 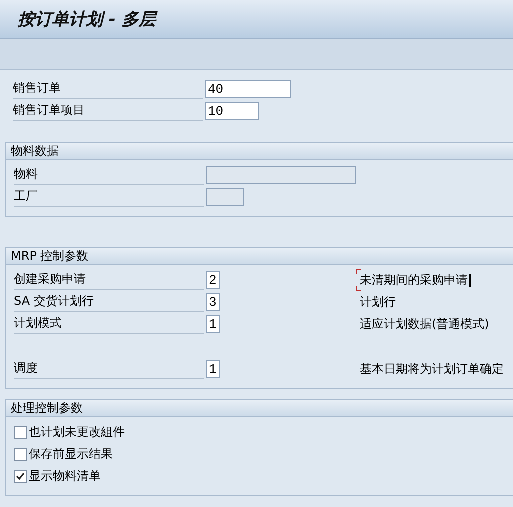 What do you see at coordinates (263, 432) in the screenshot?
I see `checkbox-option: 也计划未更改組件` at bounding box center [263, 432].